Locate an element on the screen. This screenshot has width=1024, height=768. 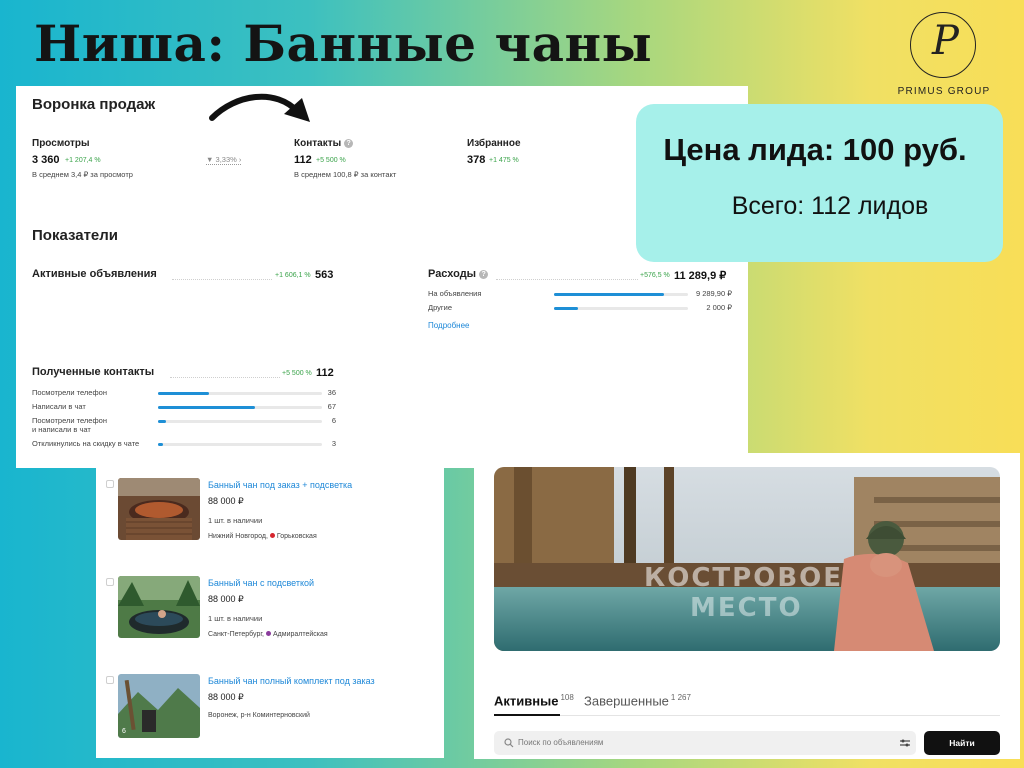
contacts-label: Контакты? is located at coordinates (324, 143).